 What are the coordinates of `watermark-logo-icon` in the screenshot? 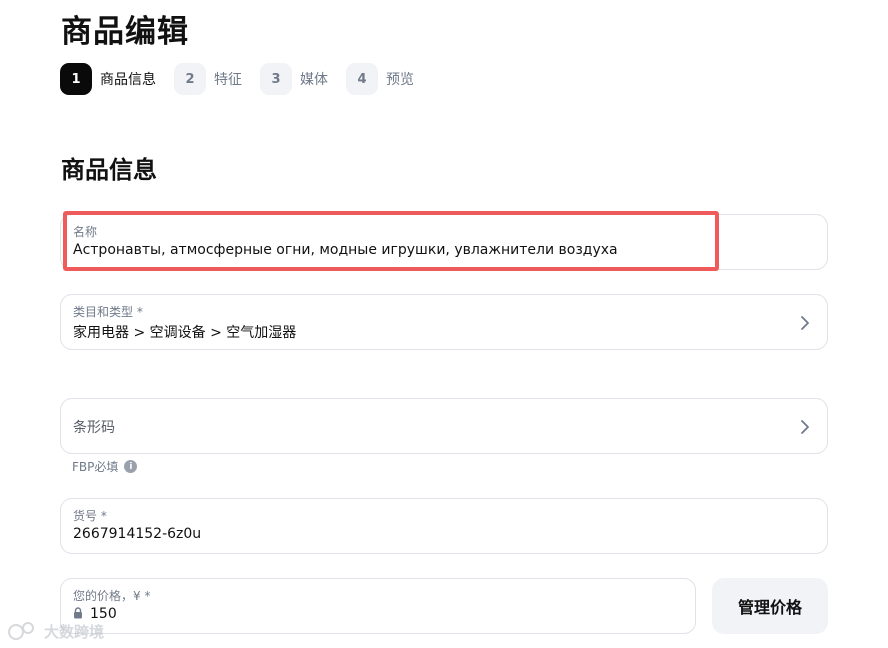 It's located at (21, 631).